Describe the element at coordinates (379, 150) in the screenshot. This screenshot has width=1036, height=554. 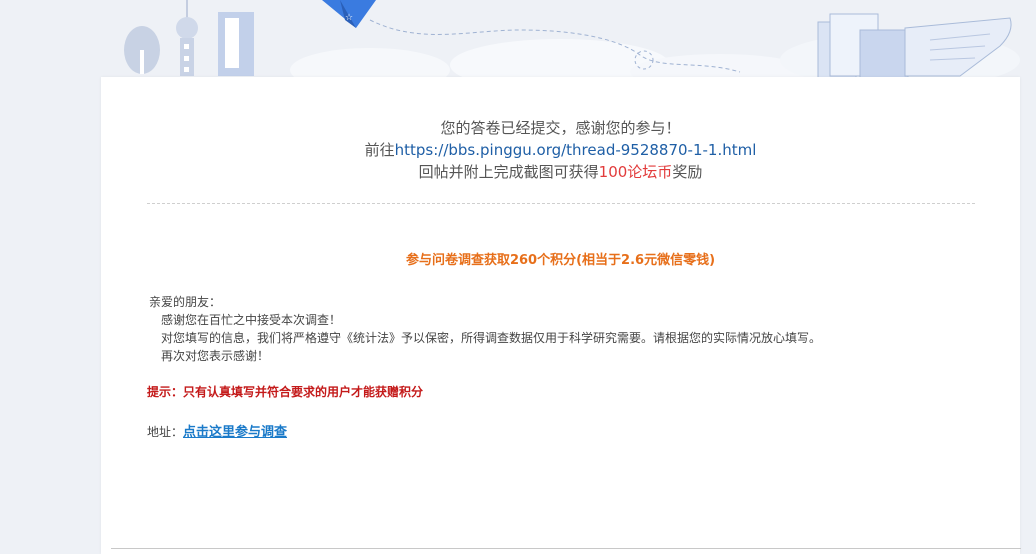
I see `goto-prefix: 前往` at that location.